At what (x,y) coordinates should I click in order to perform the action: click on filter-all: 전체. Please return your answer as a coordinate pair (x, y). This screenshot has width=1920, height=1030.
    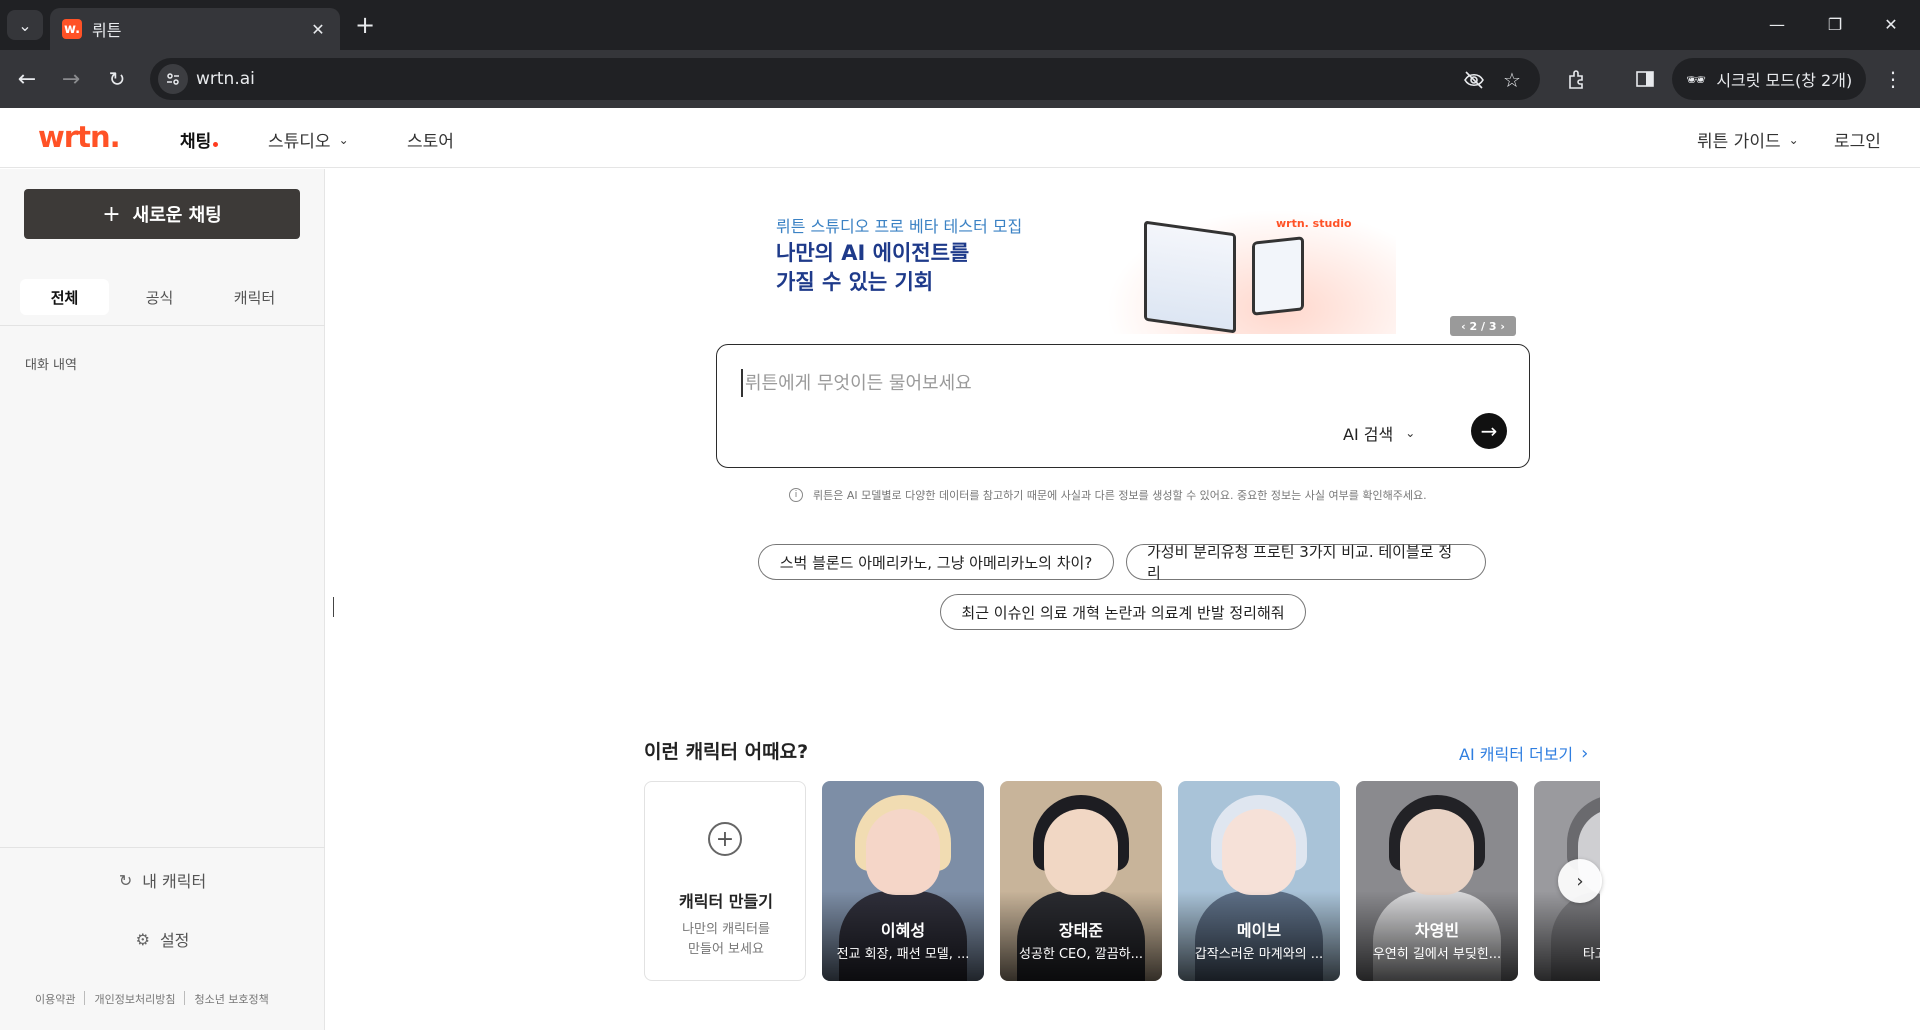
    Looking at the image, I should click on (64, 297).